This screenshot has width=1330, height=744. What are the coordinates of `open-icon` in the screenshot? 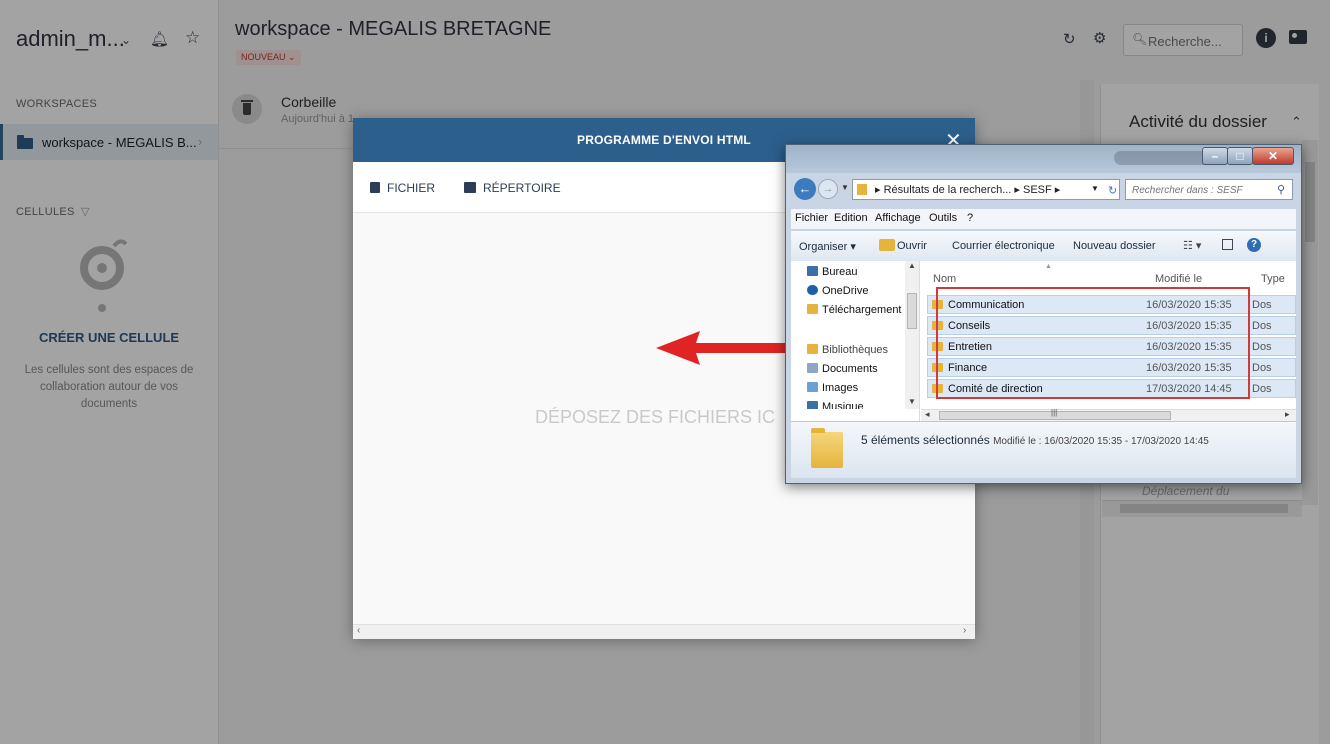 It's located at (887, 245).